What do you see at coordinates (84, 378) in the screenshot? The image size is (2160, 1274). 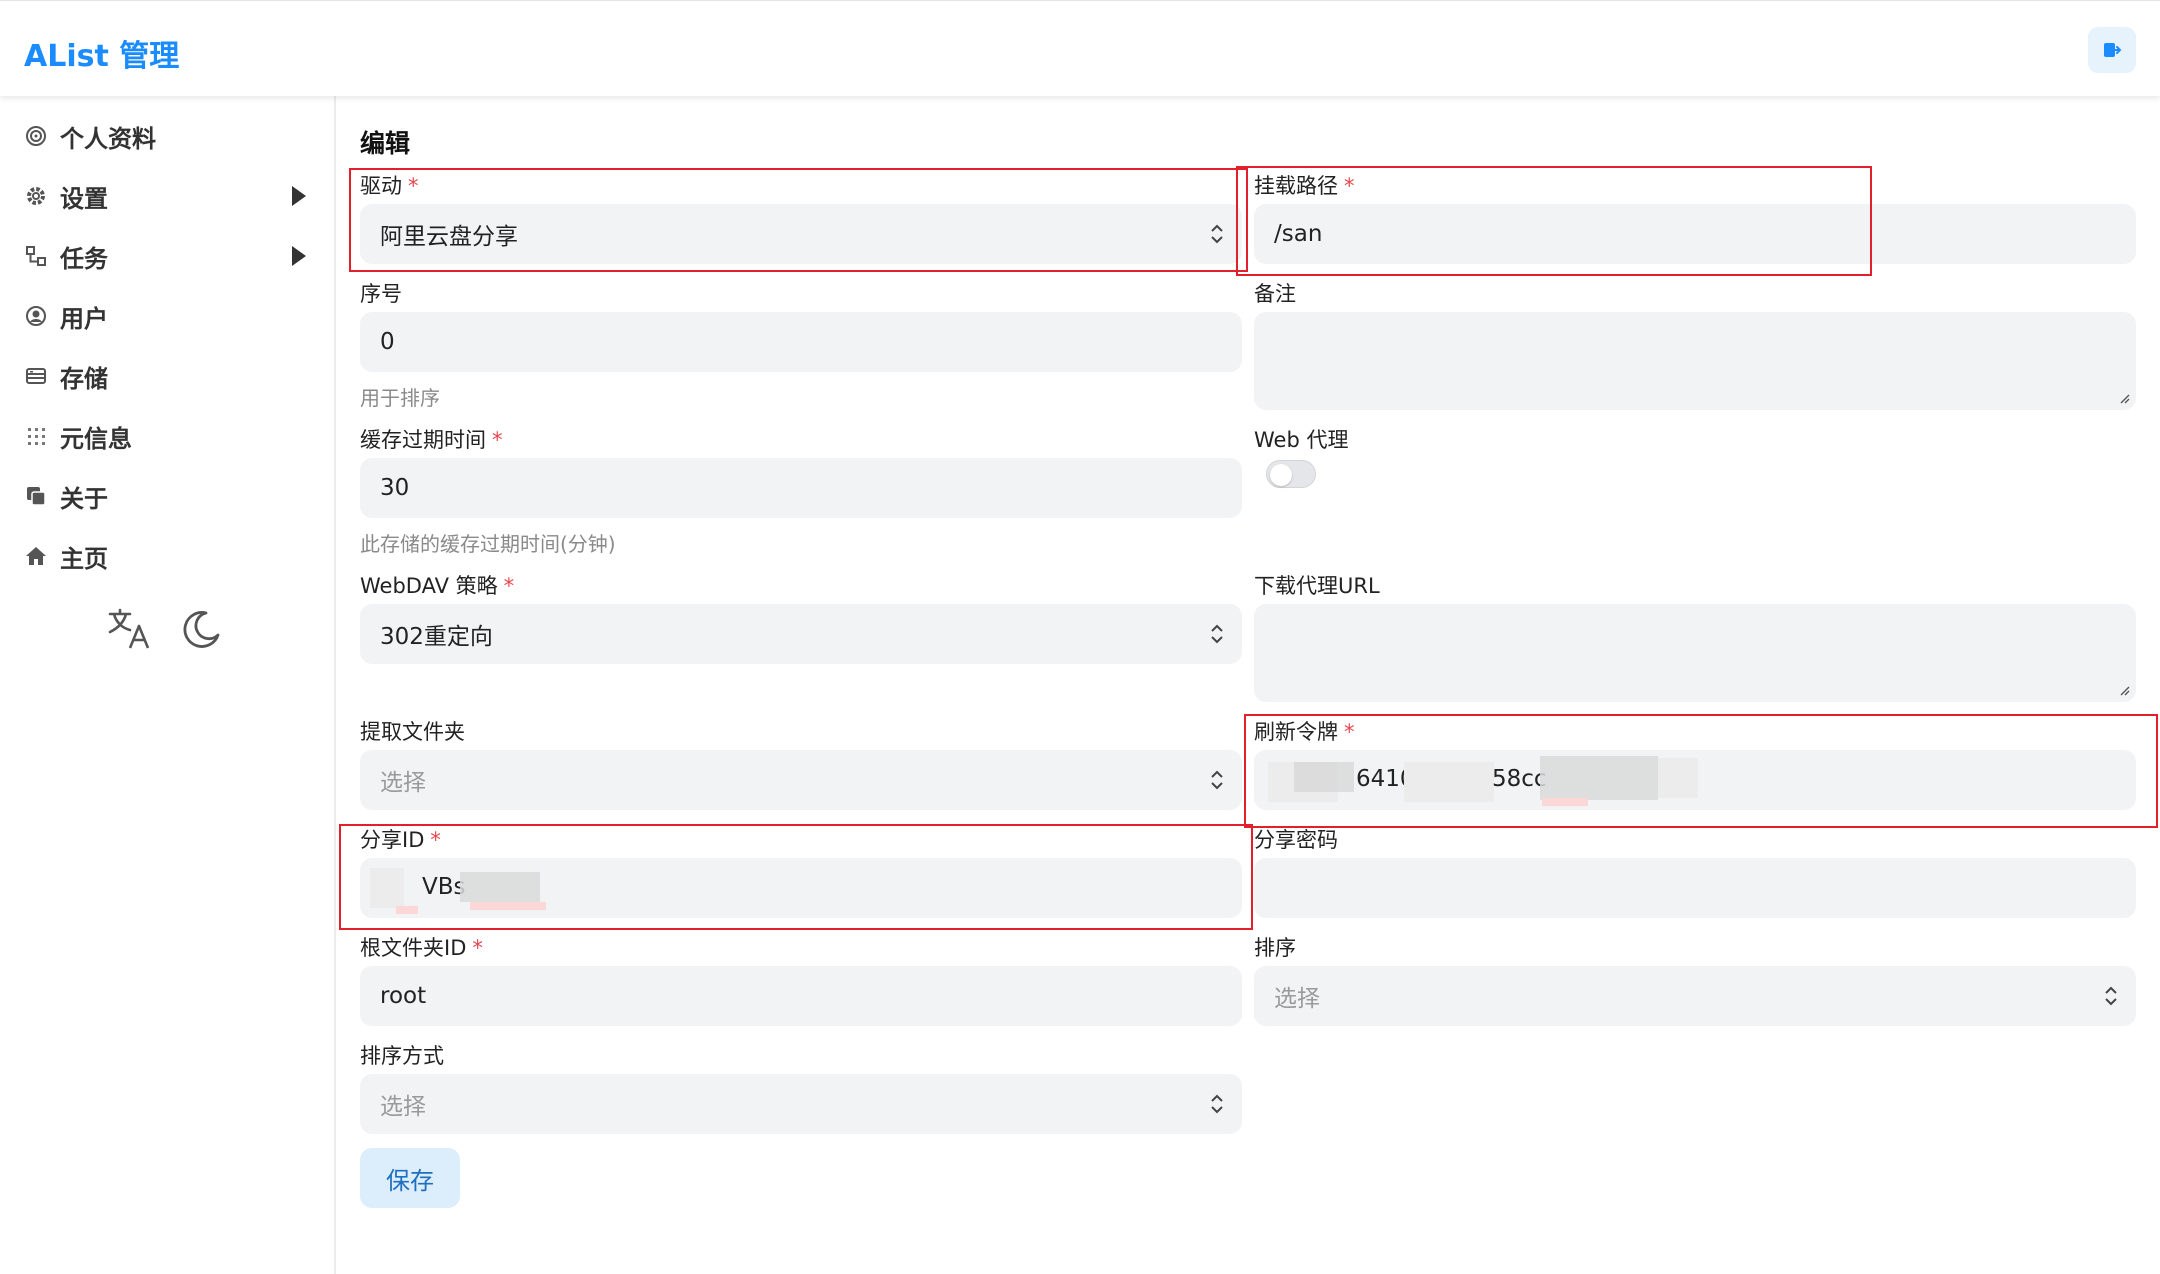 I see `sidebar-item-label: 存储` at bounding box center [84, 378].